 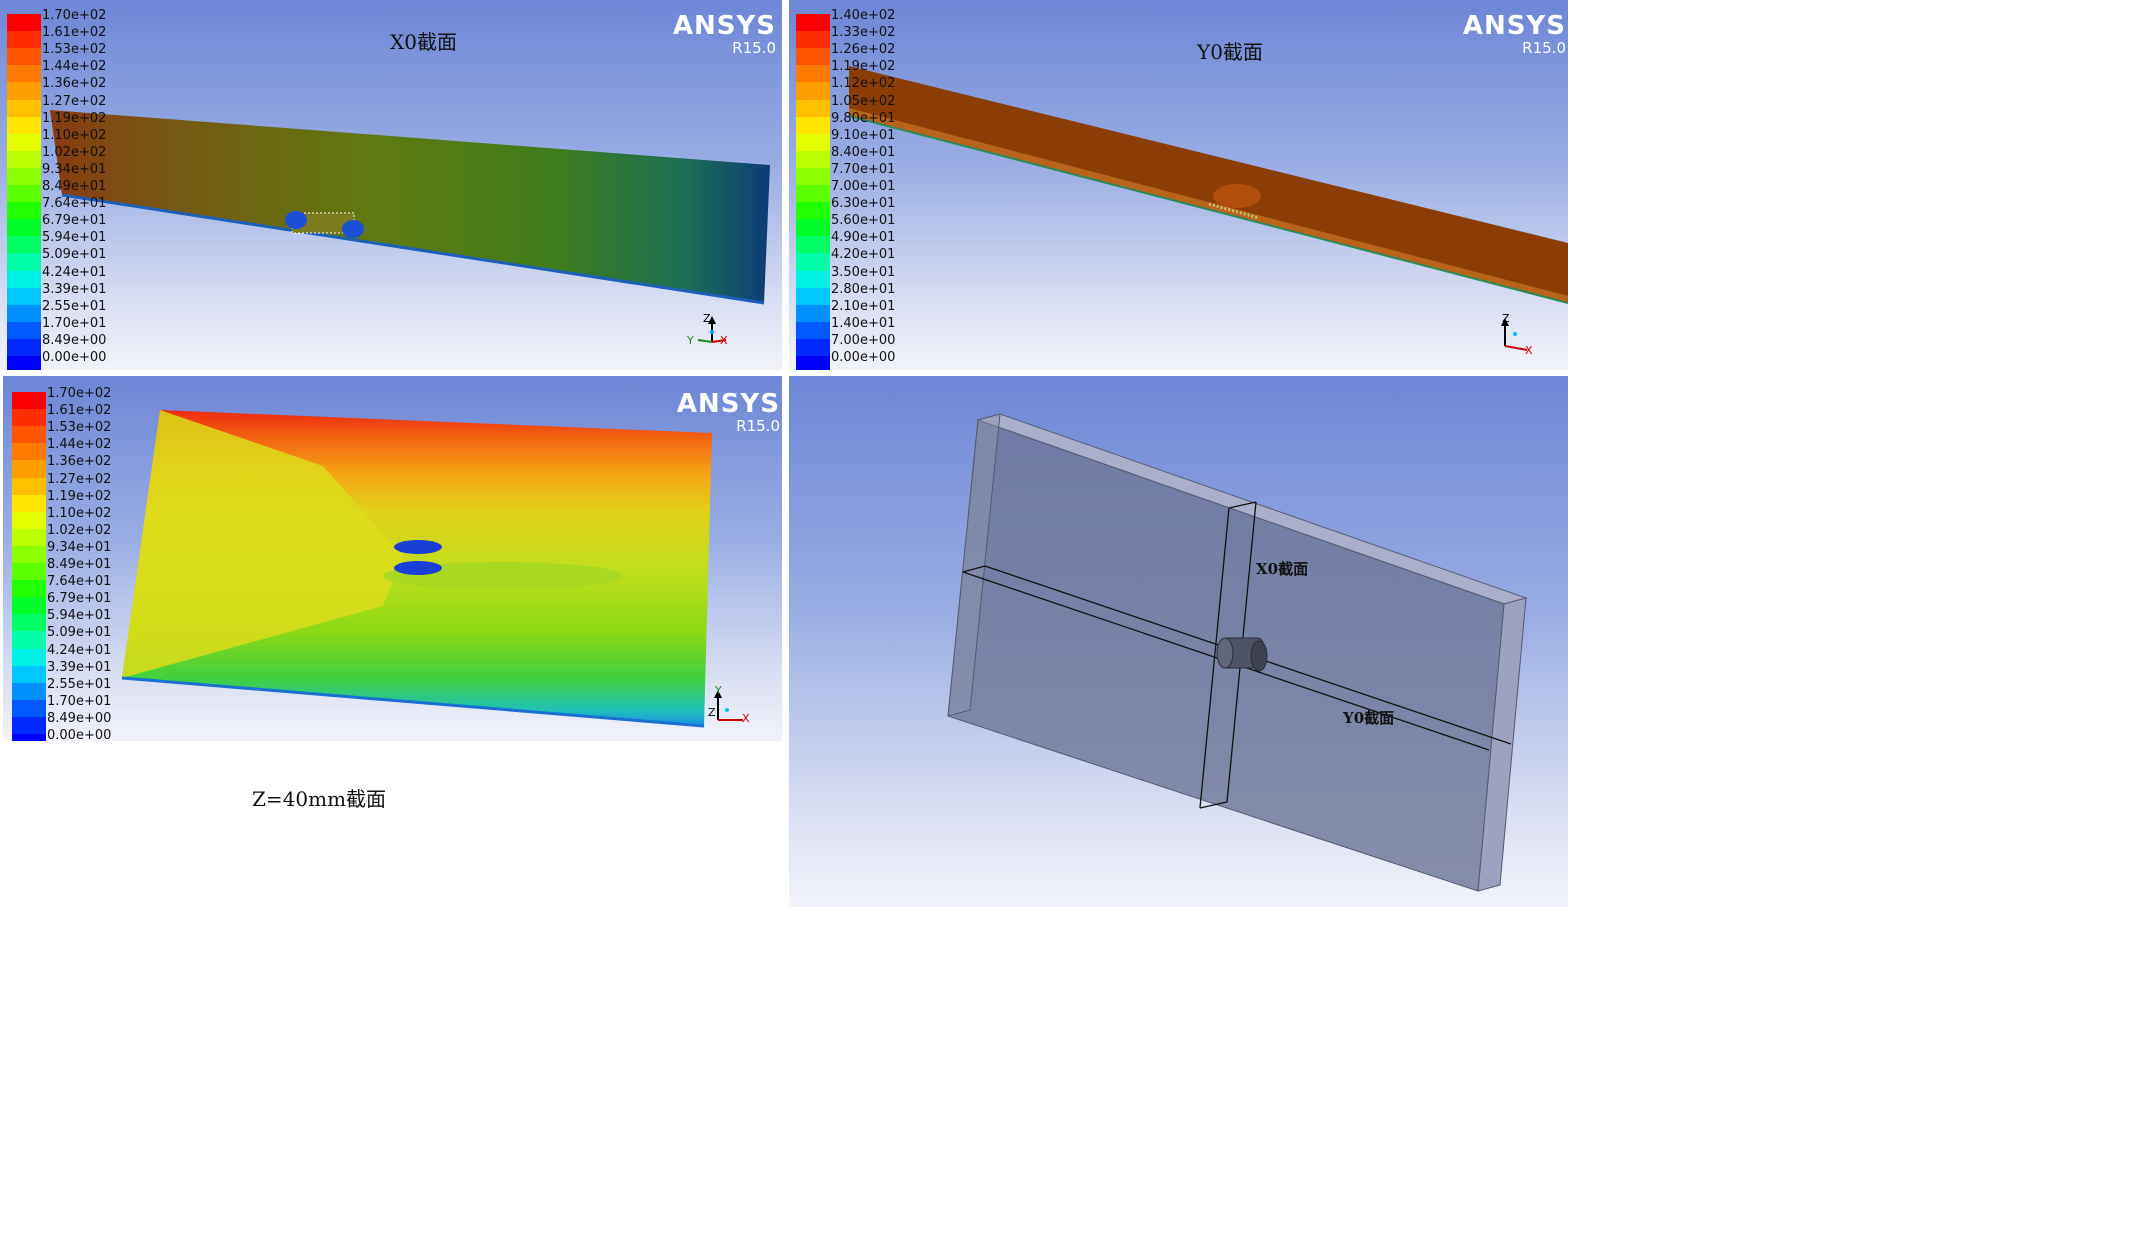 I want to click on geometry-view, so click(x=1237, y=652).